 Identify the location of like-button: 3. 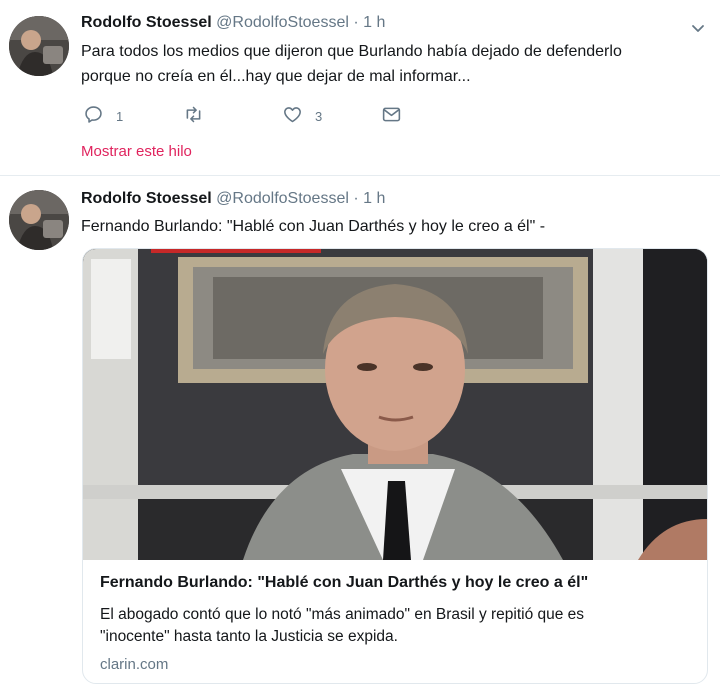
(302, 116).